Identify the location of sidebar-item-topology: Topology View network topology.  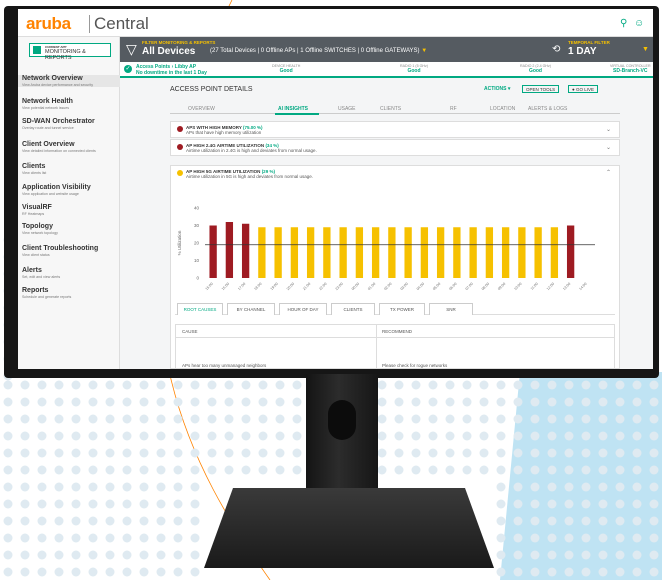
(69, 229).